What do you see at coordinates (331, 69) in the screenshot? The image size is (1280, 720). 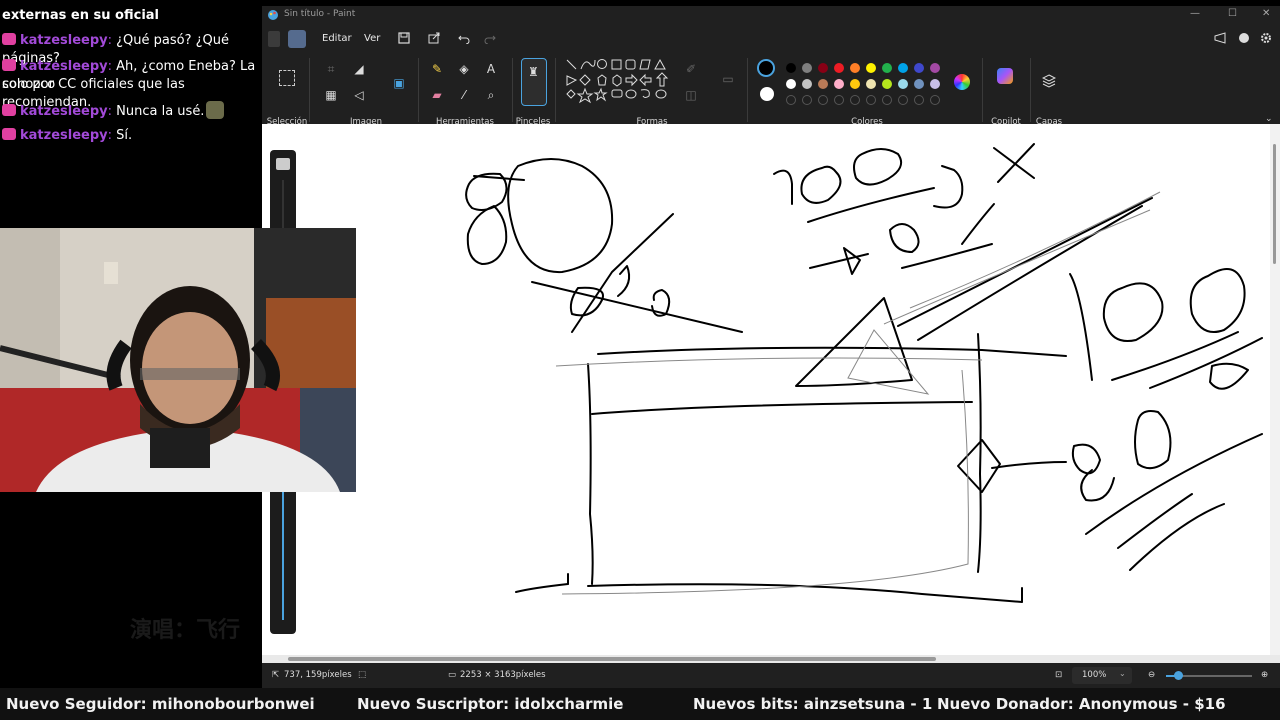 I see `crop-icon: ⌗` at bounding box center [331, 69].